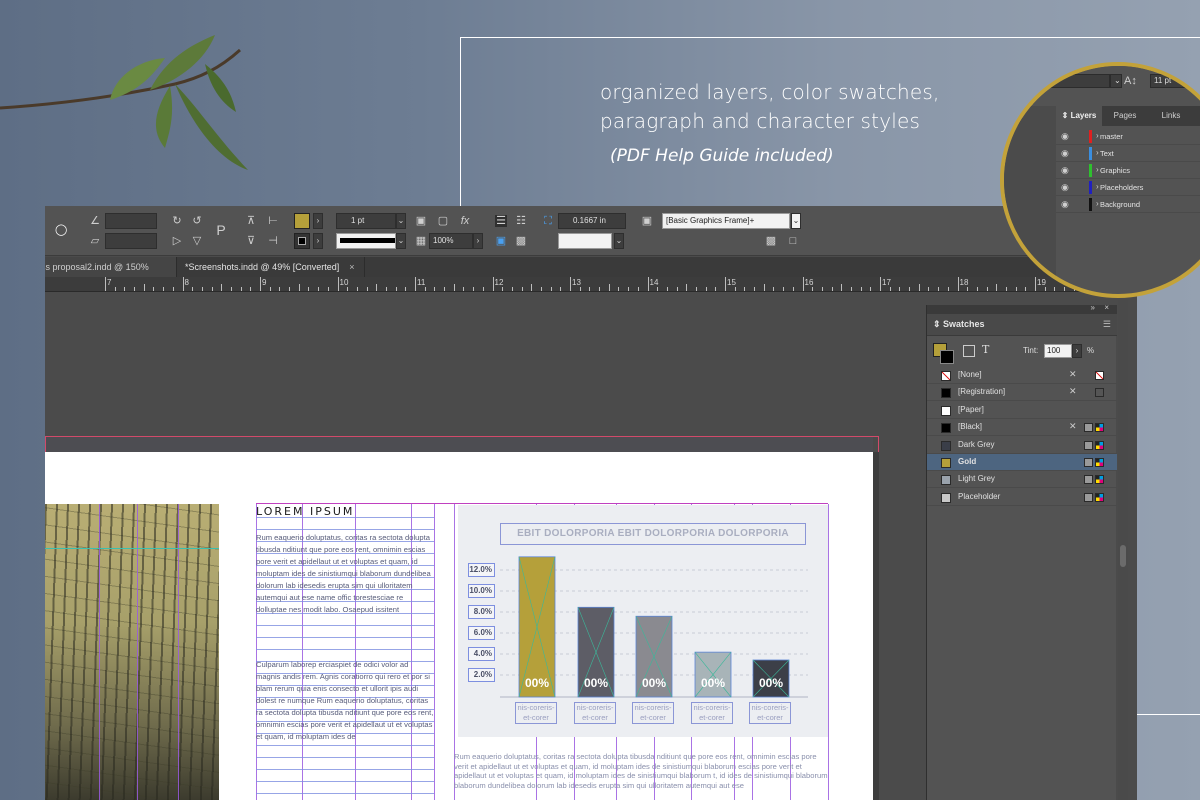  Describe the element at coordinates (302, 241) in the screenshot. I see `stroke-swatch` at that location.